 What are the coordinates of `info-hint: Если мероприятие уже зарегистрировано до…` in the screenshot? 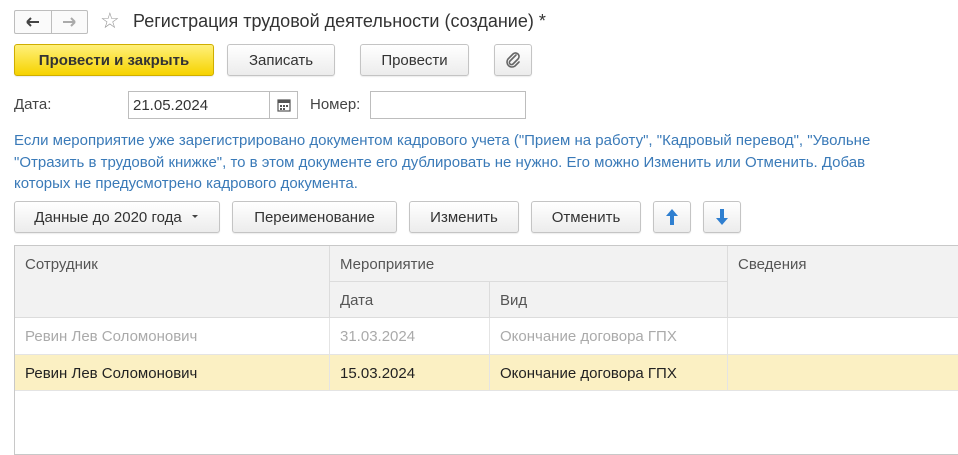 It's located at (486, 162).